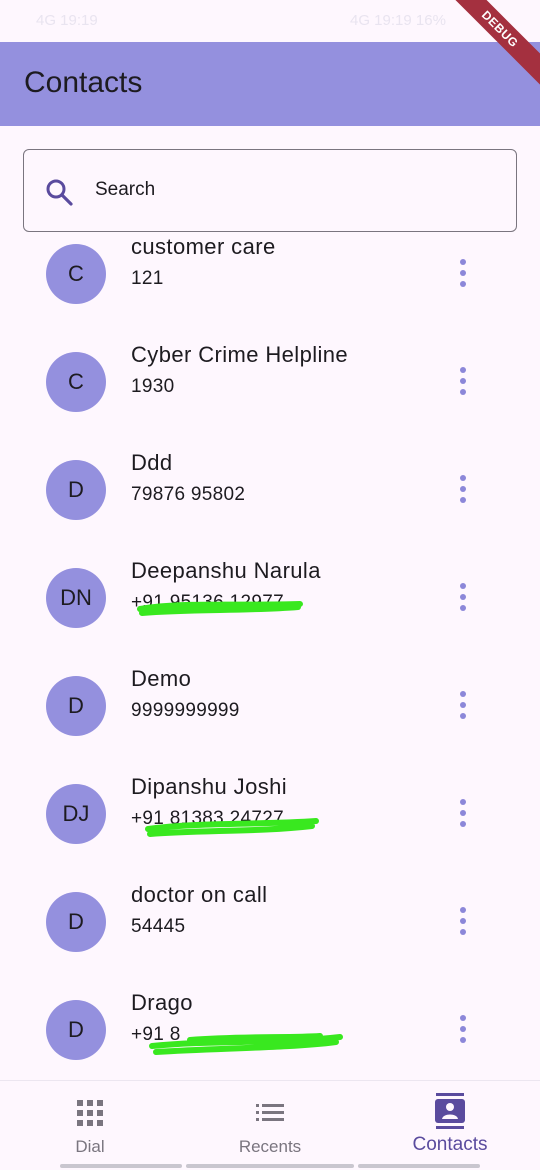 The height and width of the screenshot is (1170, 540). What do you see at coordinates (90, 1146) in the screenshot?
I see `nav-dial-label: Dial` at bounding box center [90, 1146].